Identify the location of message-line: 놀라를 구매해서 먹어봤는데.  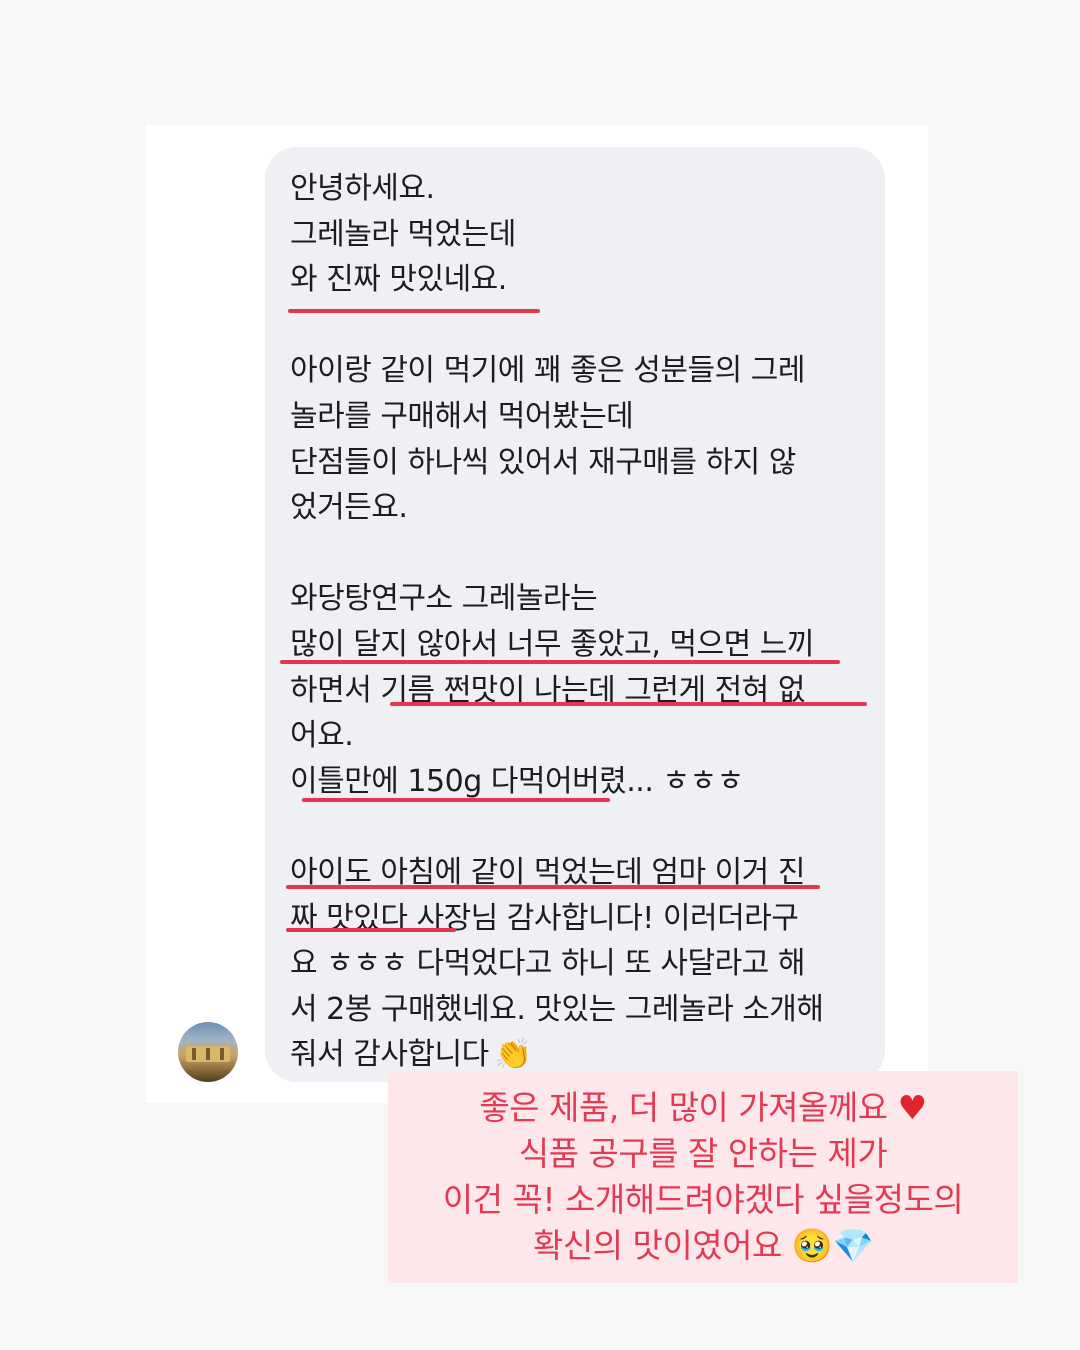
(462, 416).